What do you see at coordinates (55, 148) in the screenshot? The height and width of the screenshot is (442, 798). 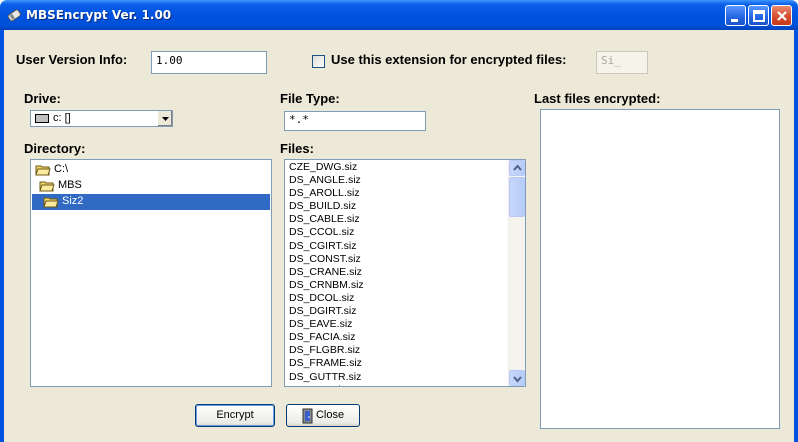 I see `directory-label: Directory:` at bounding box center [55, 148].